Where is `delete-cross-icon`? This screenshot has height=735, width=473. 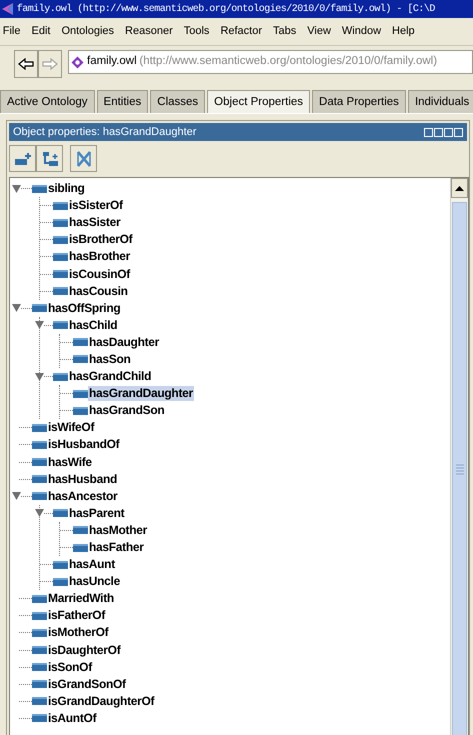
delete-cross-icon is located at coordinates (83, 158).